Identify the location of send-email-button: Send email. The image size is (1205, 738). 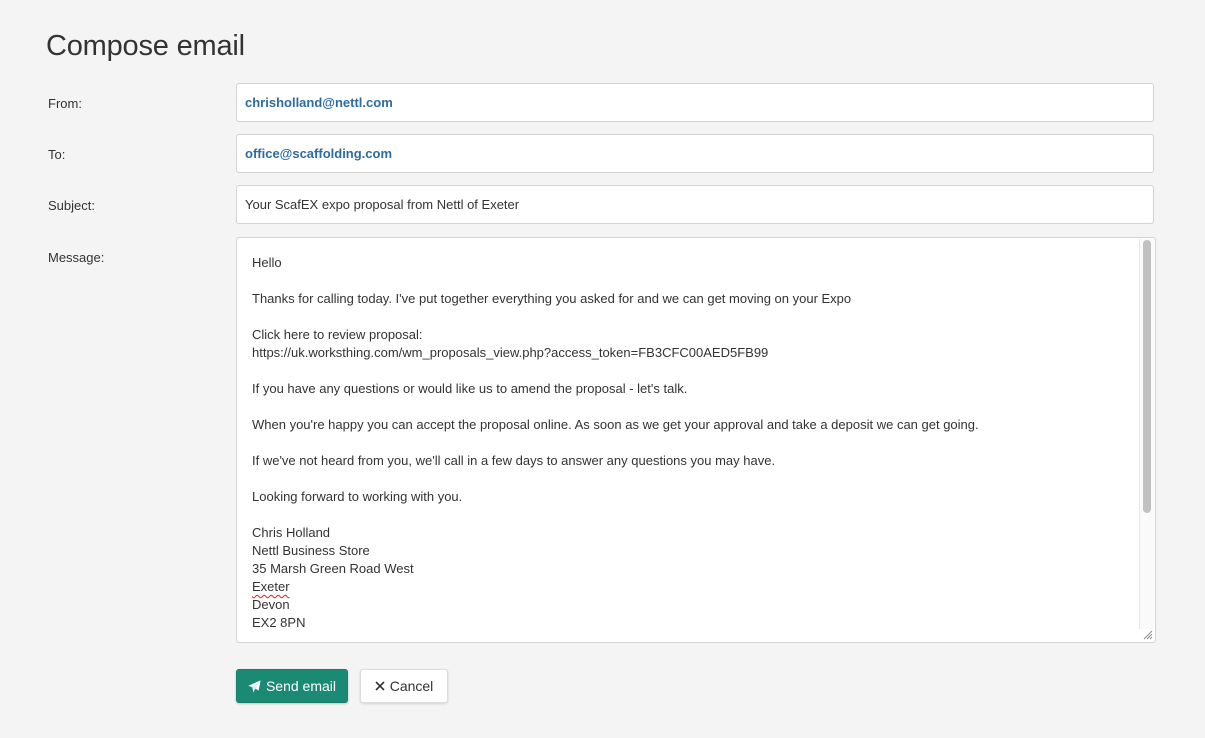
(292, 686).